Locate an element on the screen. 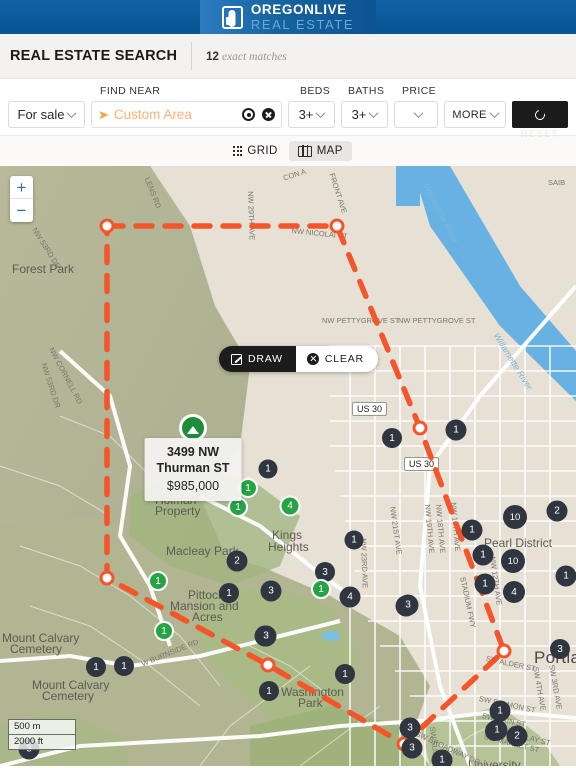  brand-name-secondary: REAL ESTATE is located at coordinates (302, 24).